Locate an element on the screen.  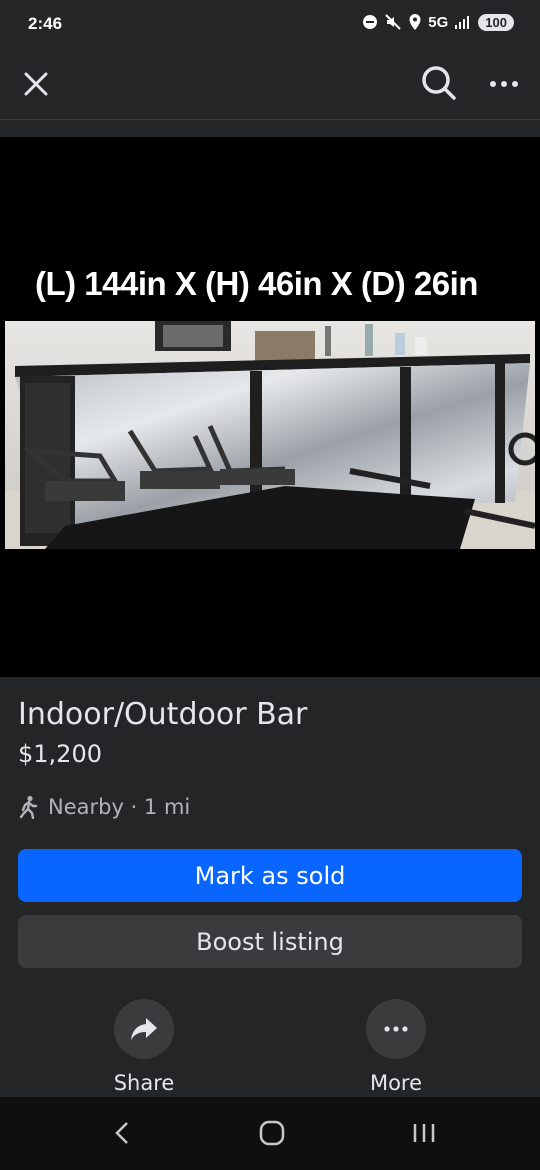
image-top-band is located at coordinates (270, 129).